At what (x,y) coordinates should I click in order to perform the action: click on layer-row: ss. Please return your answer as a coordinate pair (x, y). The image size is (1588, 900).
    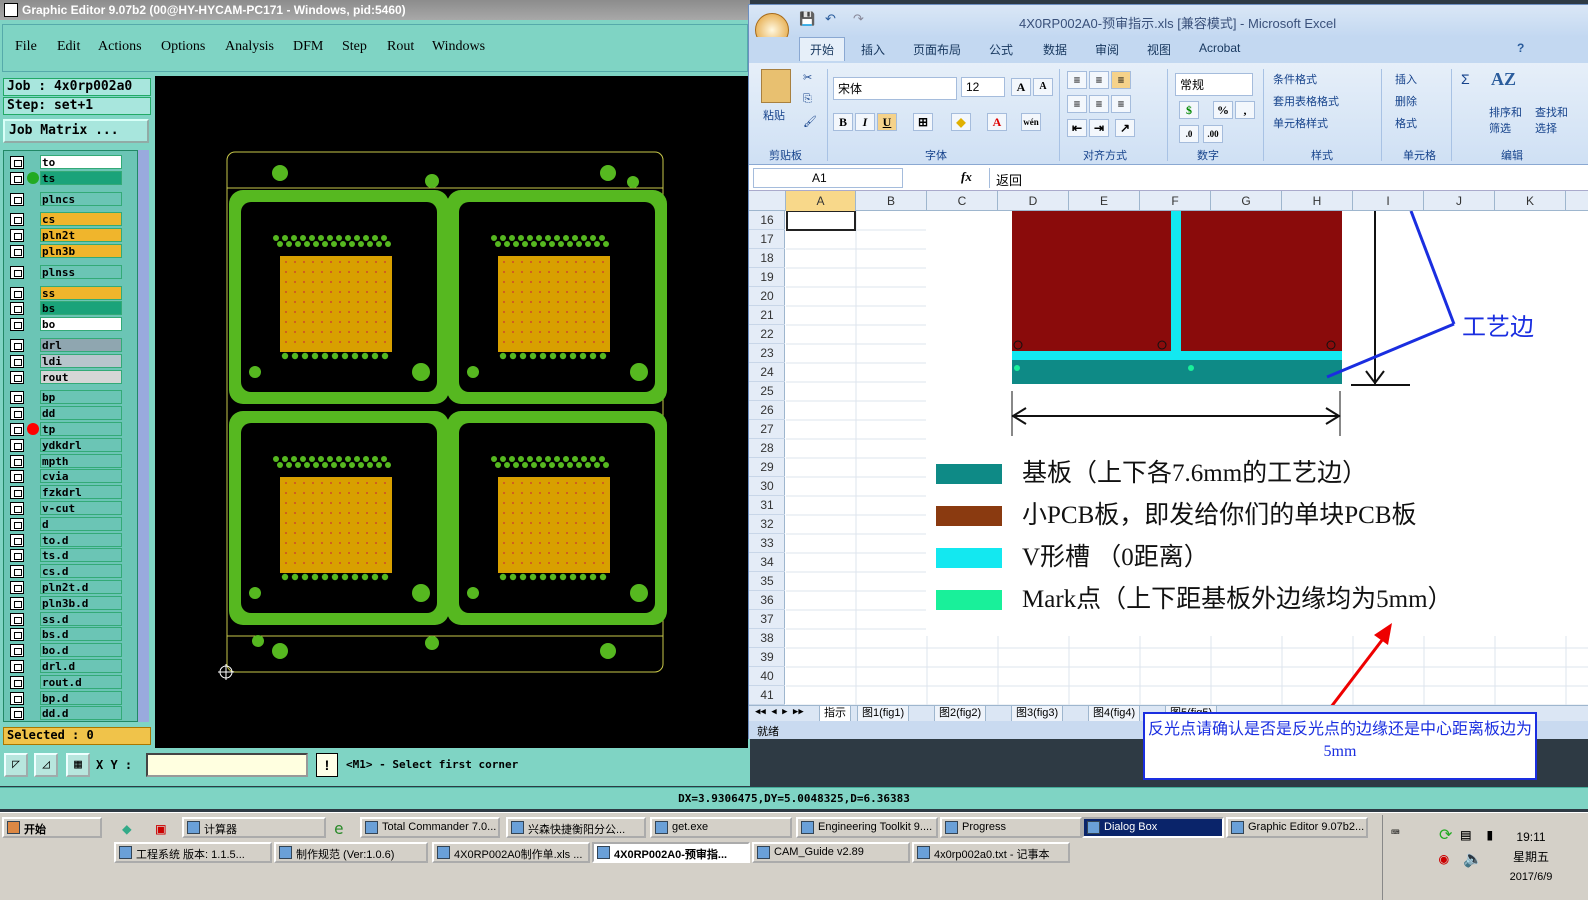
    Looking at the image, I should click on (67, 292).